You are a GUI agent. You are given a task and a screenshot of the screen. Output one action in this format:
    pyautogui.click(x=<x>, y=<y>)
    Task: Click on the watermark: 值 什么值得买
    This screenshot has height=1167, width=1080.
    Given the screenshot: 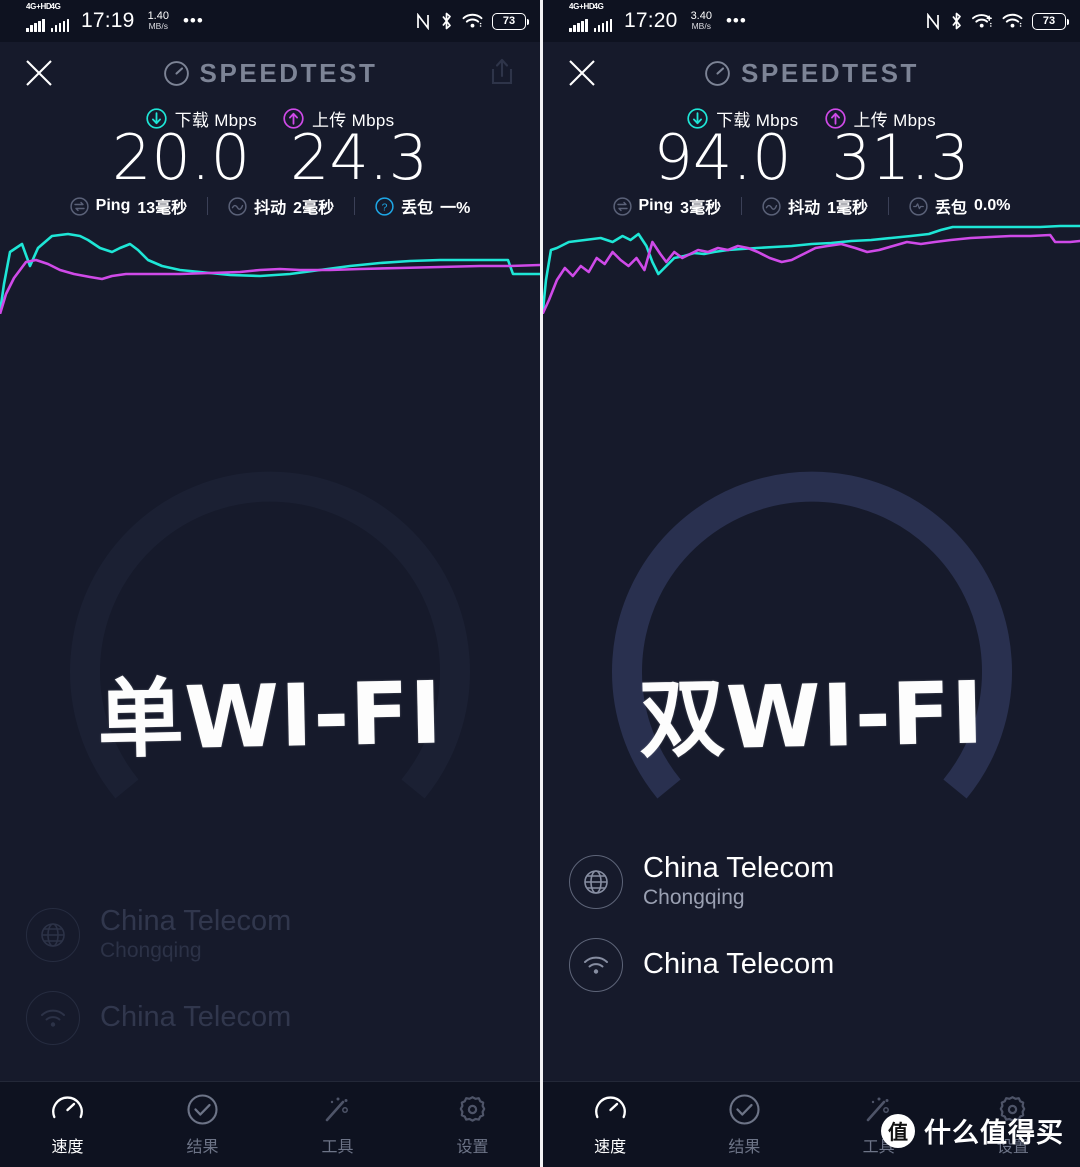 What is the action you would take?
    pyautogui.click(x=972, y=1130)
    